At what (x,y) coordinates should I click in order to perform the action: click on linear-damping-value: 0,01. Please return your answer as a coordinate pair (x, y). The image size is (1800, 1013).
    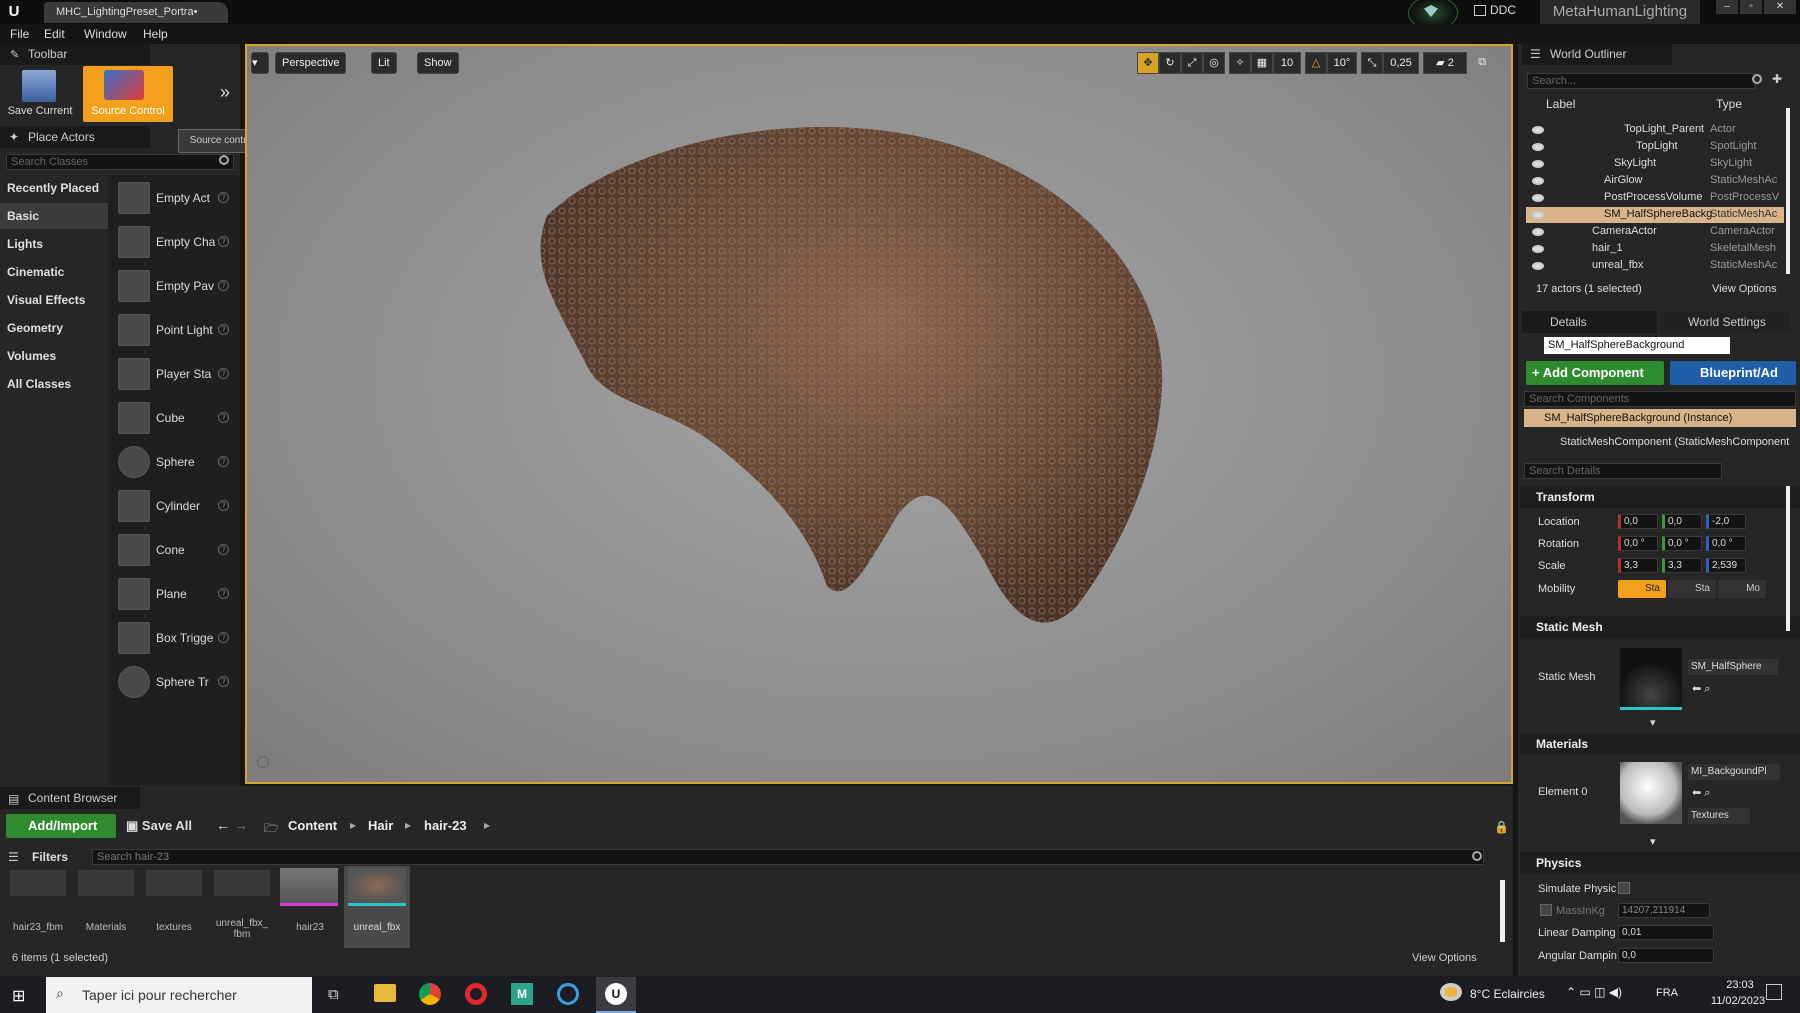
    Looking at the image, I should click on (1666, 932).